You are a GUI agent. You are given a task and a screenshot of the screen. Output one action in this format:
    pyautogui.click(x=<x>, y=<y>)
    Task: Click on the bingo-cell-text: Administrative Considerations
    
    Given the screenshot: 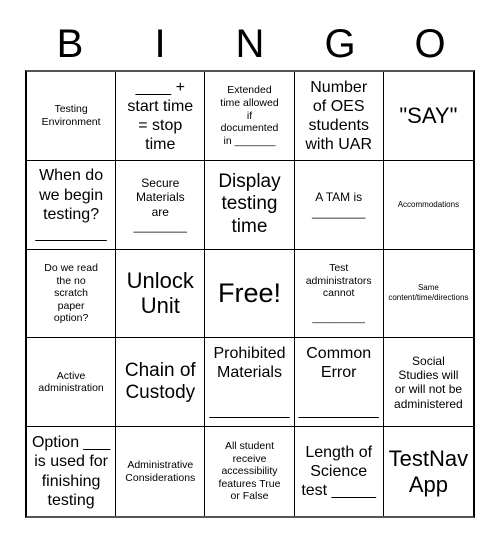 What is the action you would take?
    pyautogui.click(x=160, y=471)
    